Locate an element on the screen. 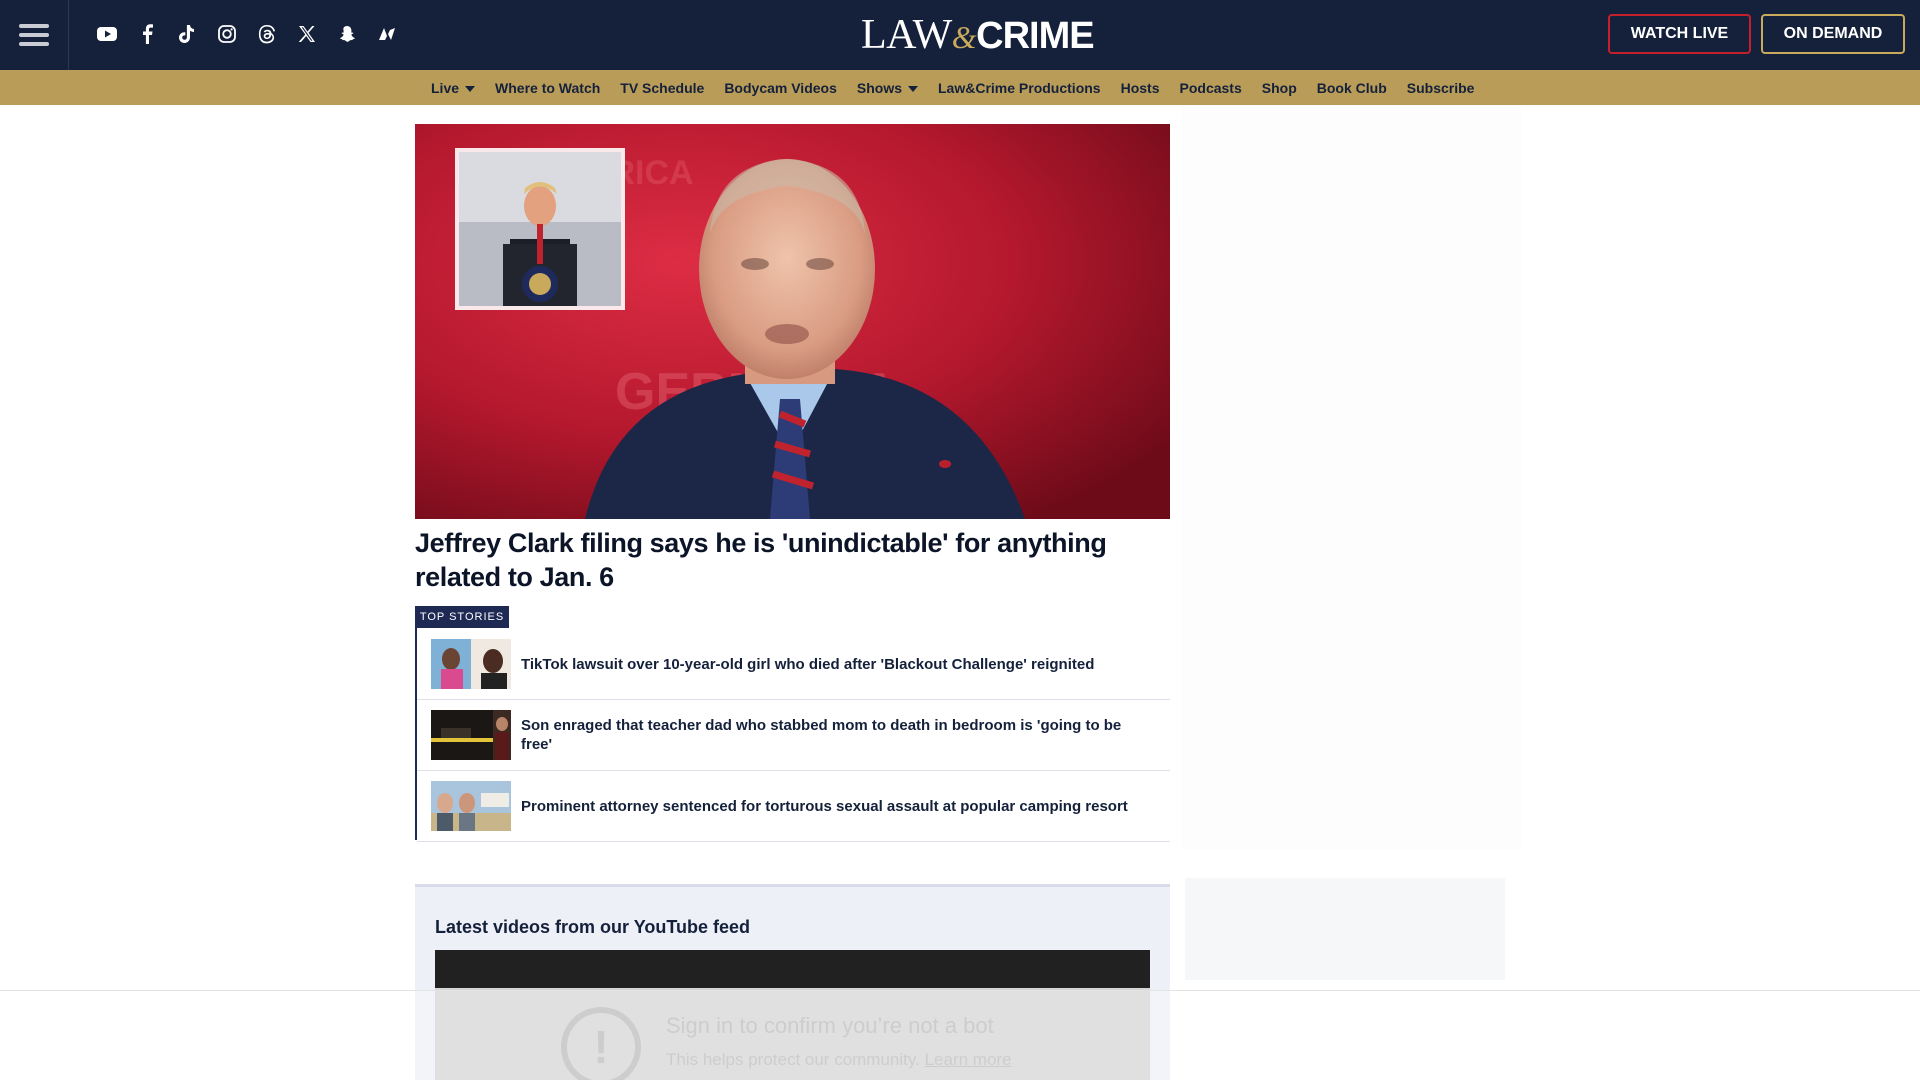 Image resolution: width=1920 pixels, height=1080 pixels. nav-item-label: Bodycam Videos is located at coordinates (780, 87).